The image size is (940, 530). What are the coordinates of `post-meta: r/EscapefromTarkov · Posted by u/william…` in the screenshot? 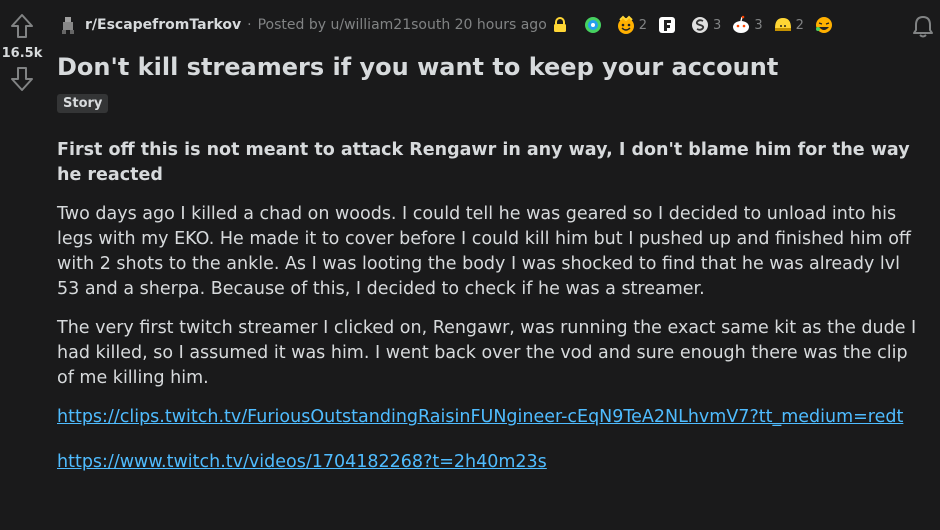 It's located at (490, 25).